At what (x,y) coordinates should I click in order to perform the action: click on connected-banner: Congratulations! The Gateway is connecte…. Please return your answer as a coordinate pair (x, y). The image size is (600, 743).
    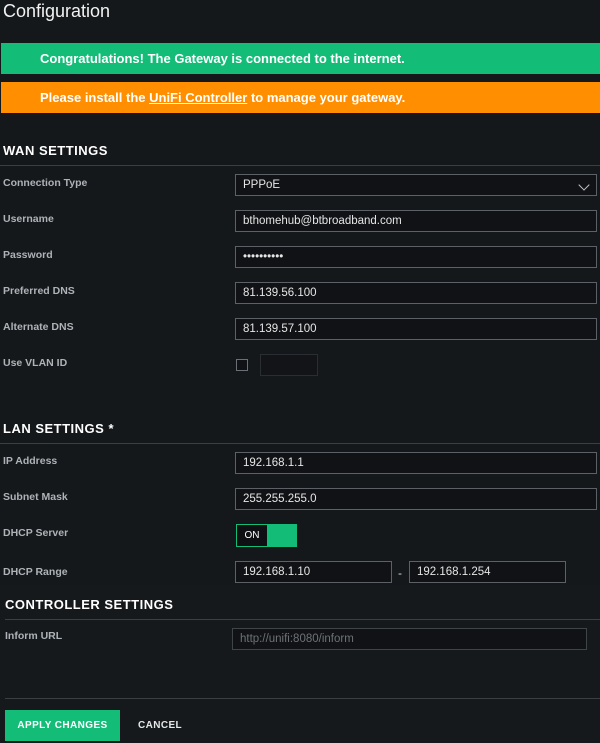
    Looking at the image, I should click on (300, 58).